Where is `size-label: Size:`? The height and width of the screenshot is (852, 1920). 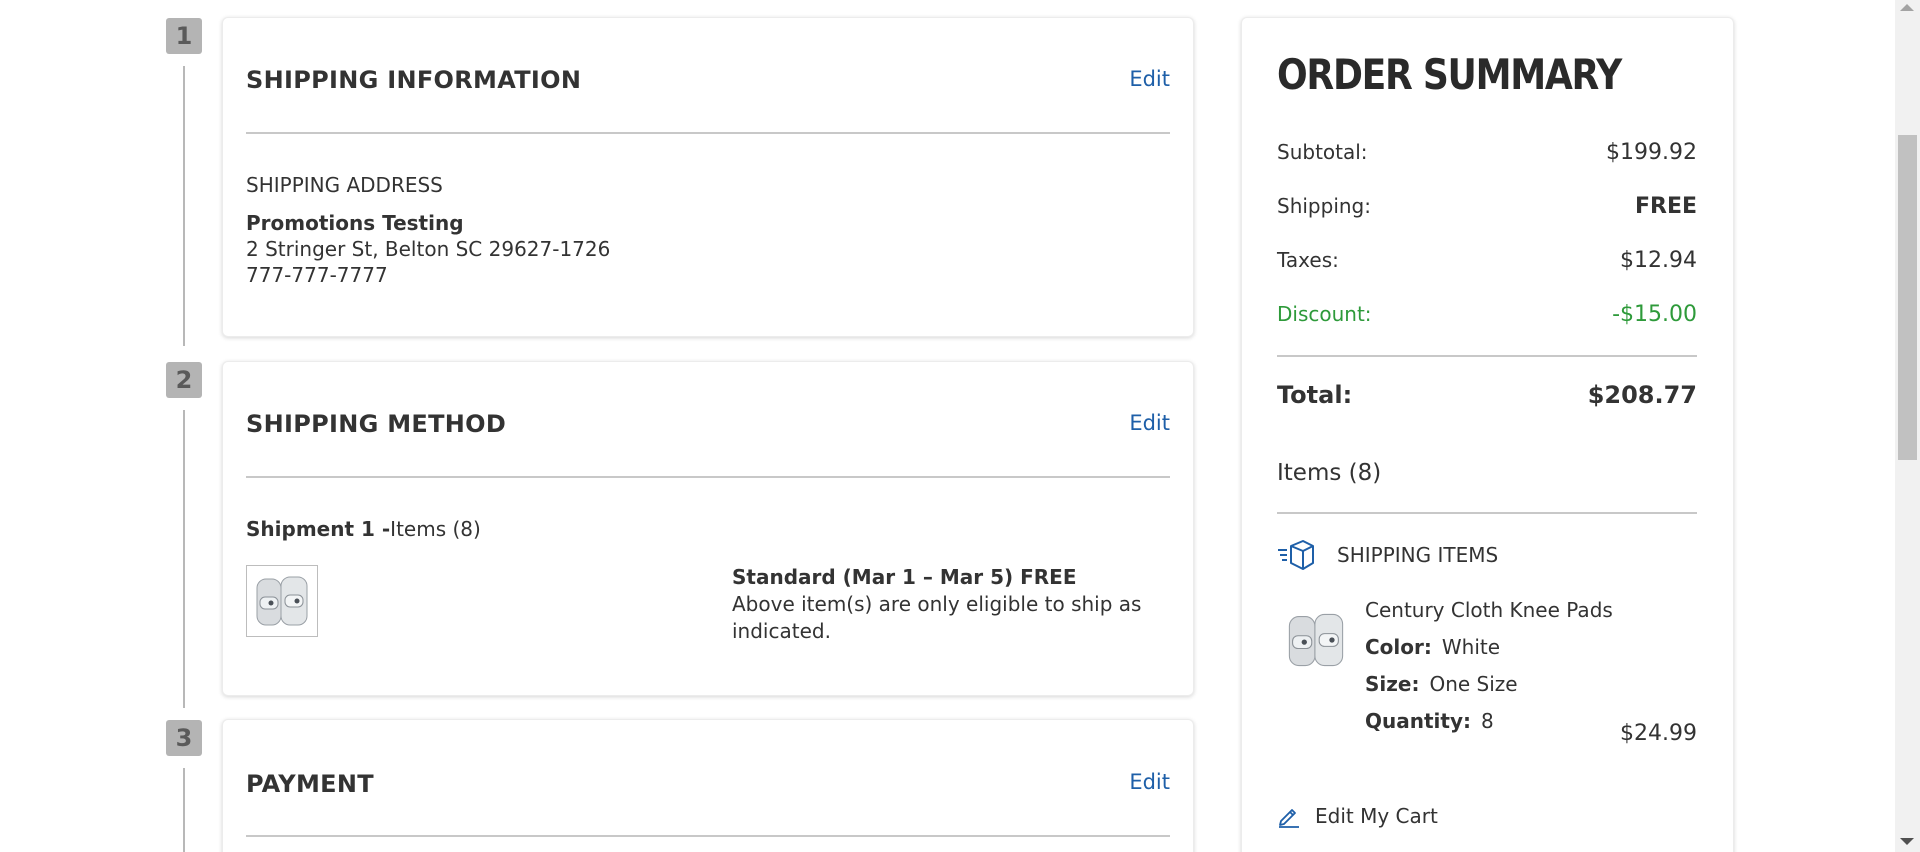
size-label: Size: is located at coordinates (1392, 684).